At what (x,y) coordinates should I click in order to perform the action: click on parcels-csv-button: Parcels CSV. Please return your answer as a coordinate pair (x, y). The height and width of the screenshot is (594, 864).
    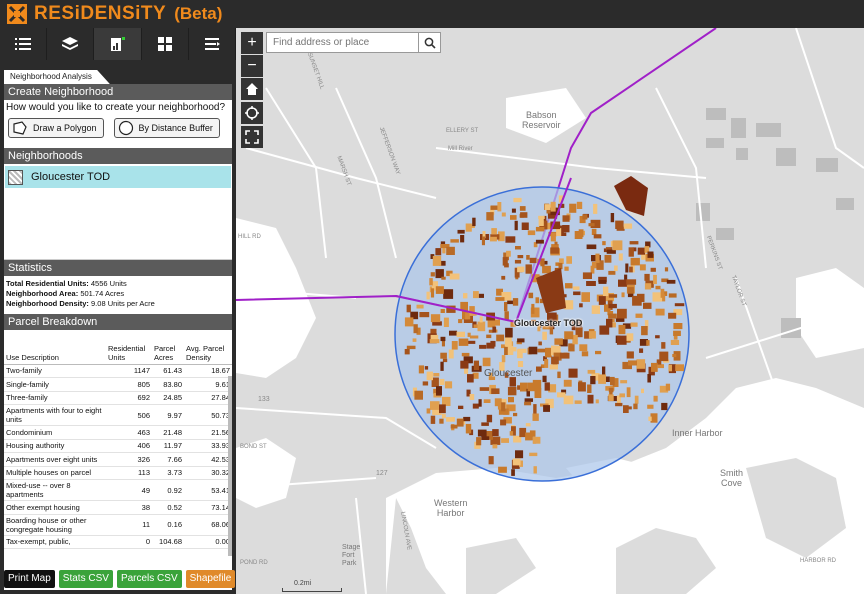
    Looking at the image, I should click on (149, 579).